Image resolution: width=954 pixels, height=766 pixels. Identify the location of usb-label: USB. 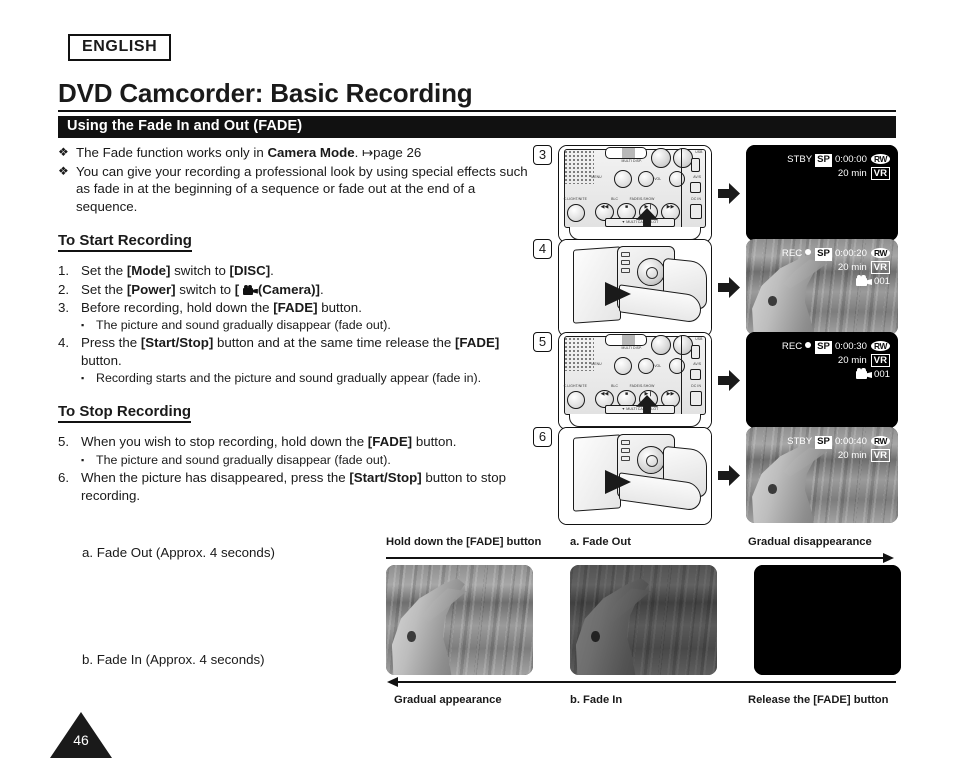
(699, 152).